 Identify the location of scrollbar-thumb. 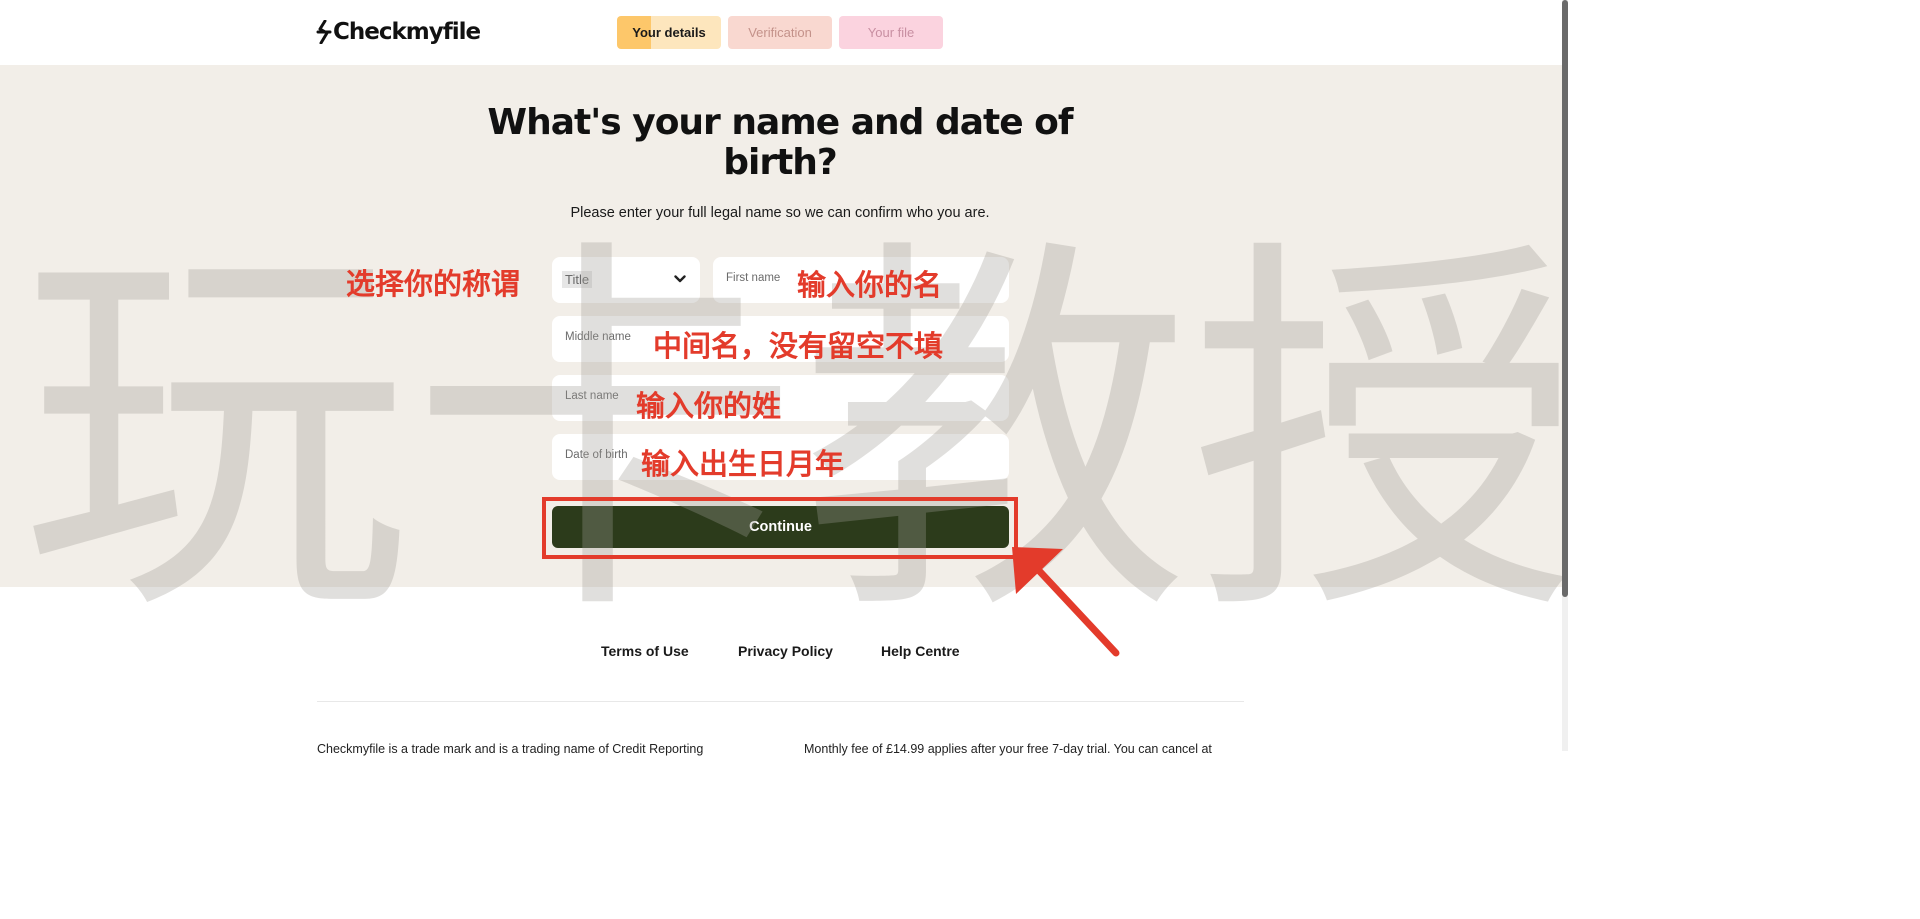
(1565, 298).